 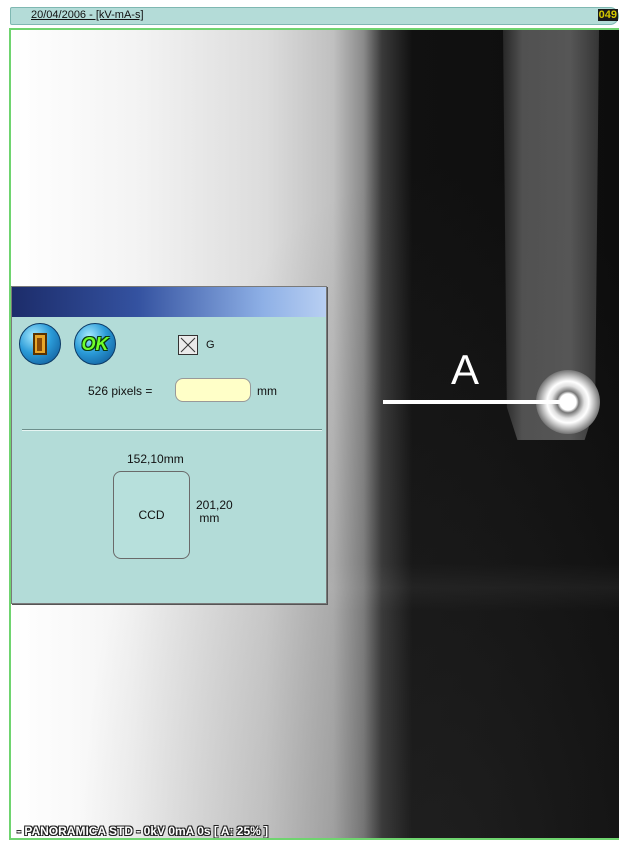 I want to click on ccd-sensor-box: CCD, so click(x=151, y=515).